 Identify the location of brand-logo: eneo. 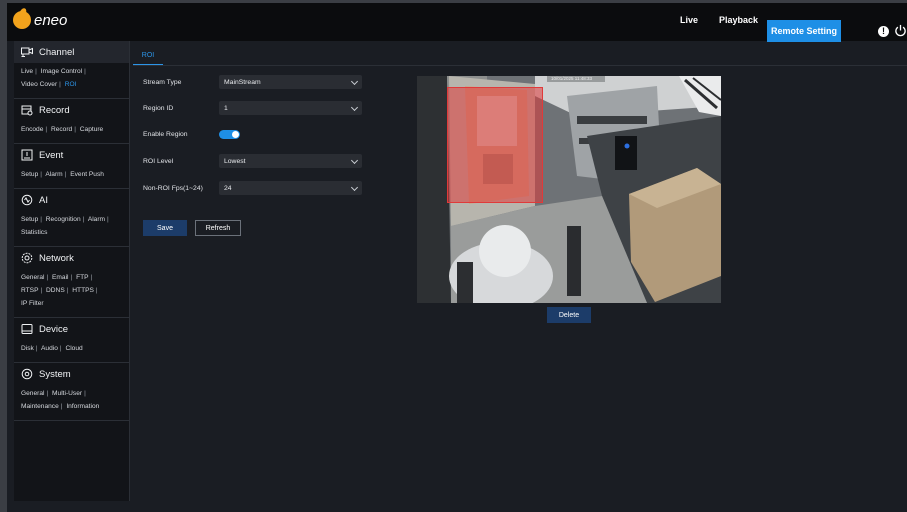
(40, 20).